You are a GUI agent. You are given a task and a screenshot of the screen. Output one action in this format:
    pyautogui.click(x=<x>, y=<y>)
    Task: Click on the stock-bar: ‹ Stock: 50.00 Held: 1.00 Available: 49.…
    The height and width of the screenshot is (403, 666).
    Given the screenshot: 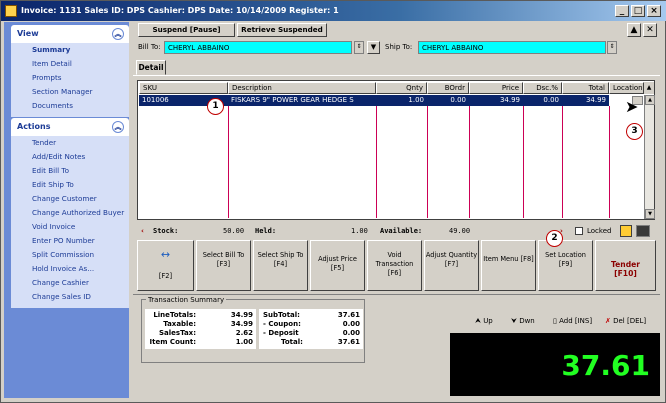 What is the action you would take?
    pyautogui.click(x=396, y=231)
    